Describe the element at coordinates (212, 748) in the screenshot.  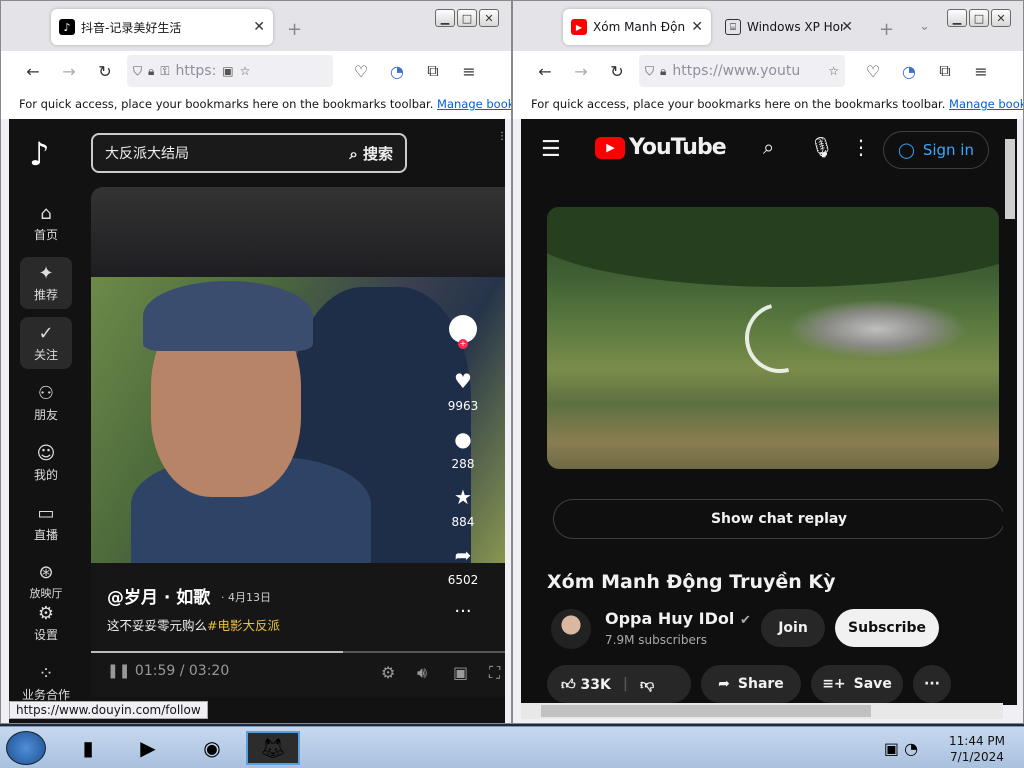
I see `network-globe-icon: ◉` at that location.